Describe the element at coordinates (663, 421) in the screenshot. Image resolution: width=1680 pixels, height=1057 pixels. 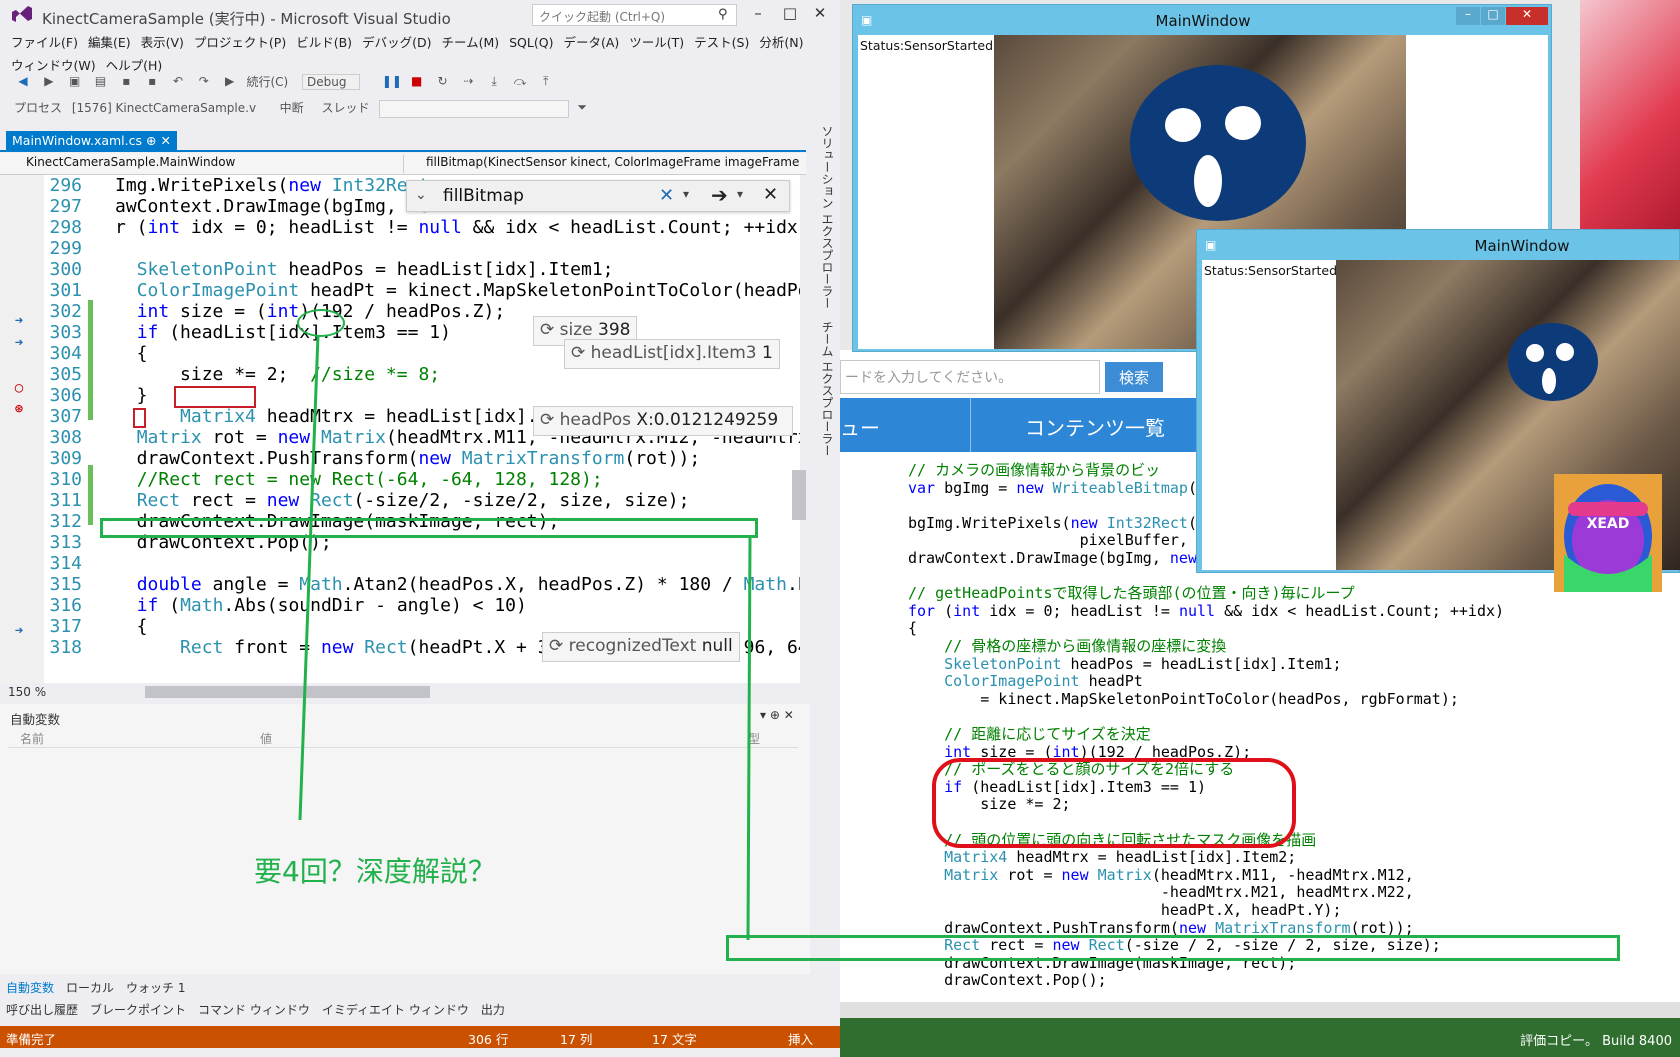
I see `datatip-headpos: ⟳ headPos X:0.0121249259` at that location.